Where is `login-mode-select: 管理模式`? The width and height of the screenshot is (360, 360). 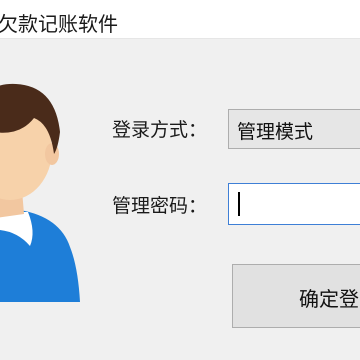 login-mode-select: 管理模式 is located at coordinates (294, 129).